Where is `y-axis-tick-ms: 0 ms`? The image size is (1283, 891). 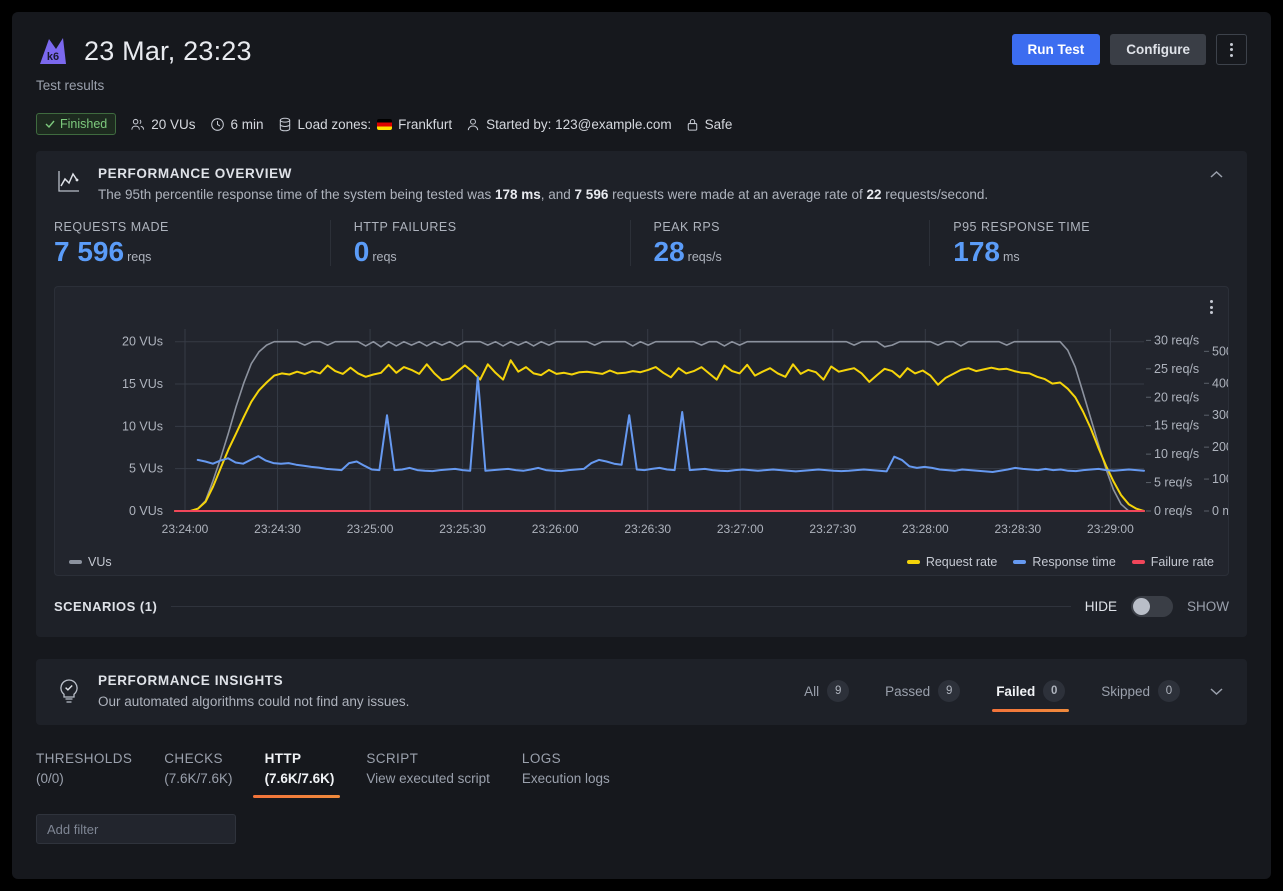
y-axis-tick-ms: 0 ms is located at coordinates (1220, 511).